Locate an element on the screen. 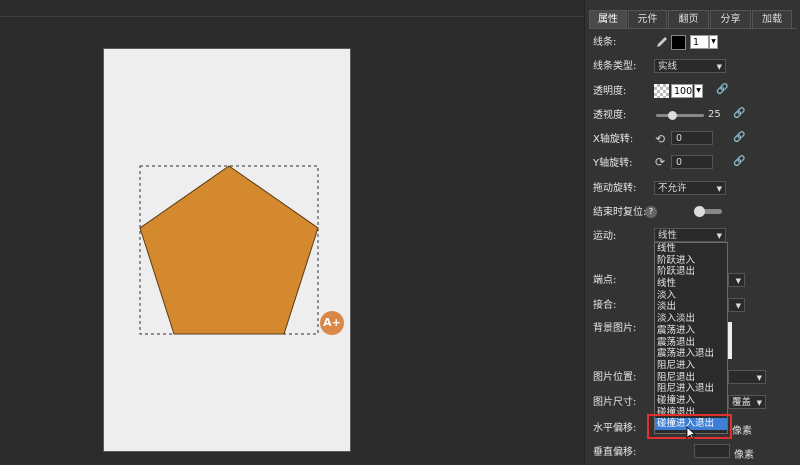 Image resolution: width=800 pixels, height=465 pixels. transparency-swatch-icon is located at coordinates (661, 91).